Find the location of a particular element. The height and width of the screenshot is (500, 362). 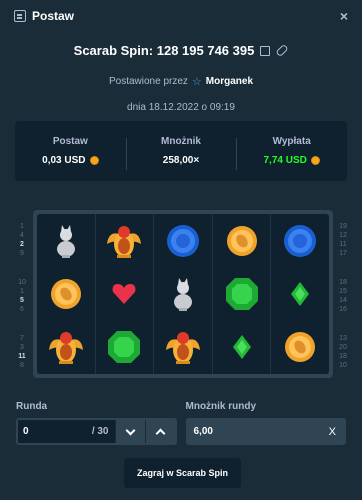

bet-id-row: Scarab Spin: 128 195 746 395 is located at coordinates (181, 50).